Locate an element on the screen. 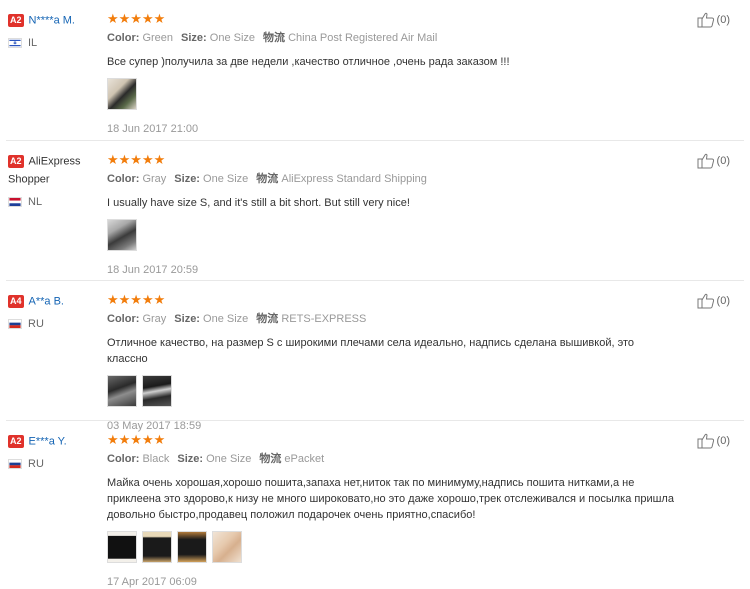 The height and width of the screenshot is (589, 750). buyer-level-badge: A4 is located at coordinates (16, 302).